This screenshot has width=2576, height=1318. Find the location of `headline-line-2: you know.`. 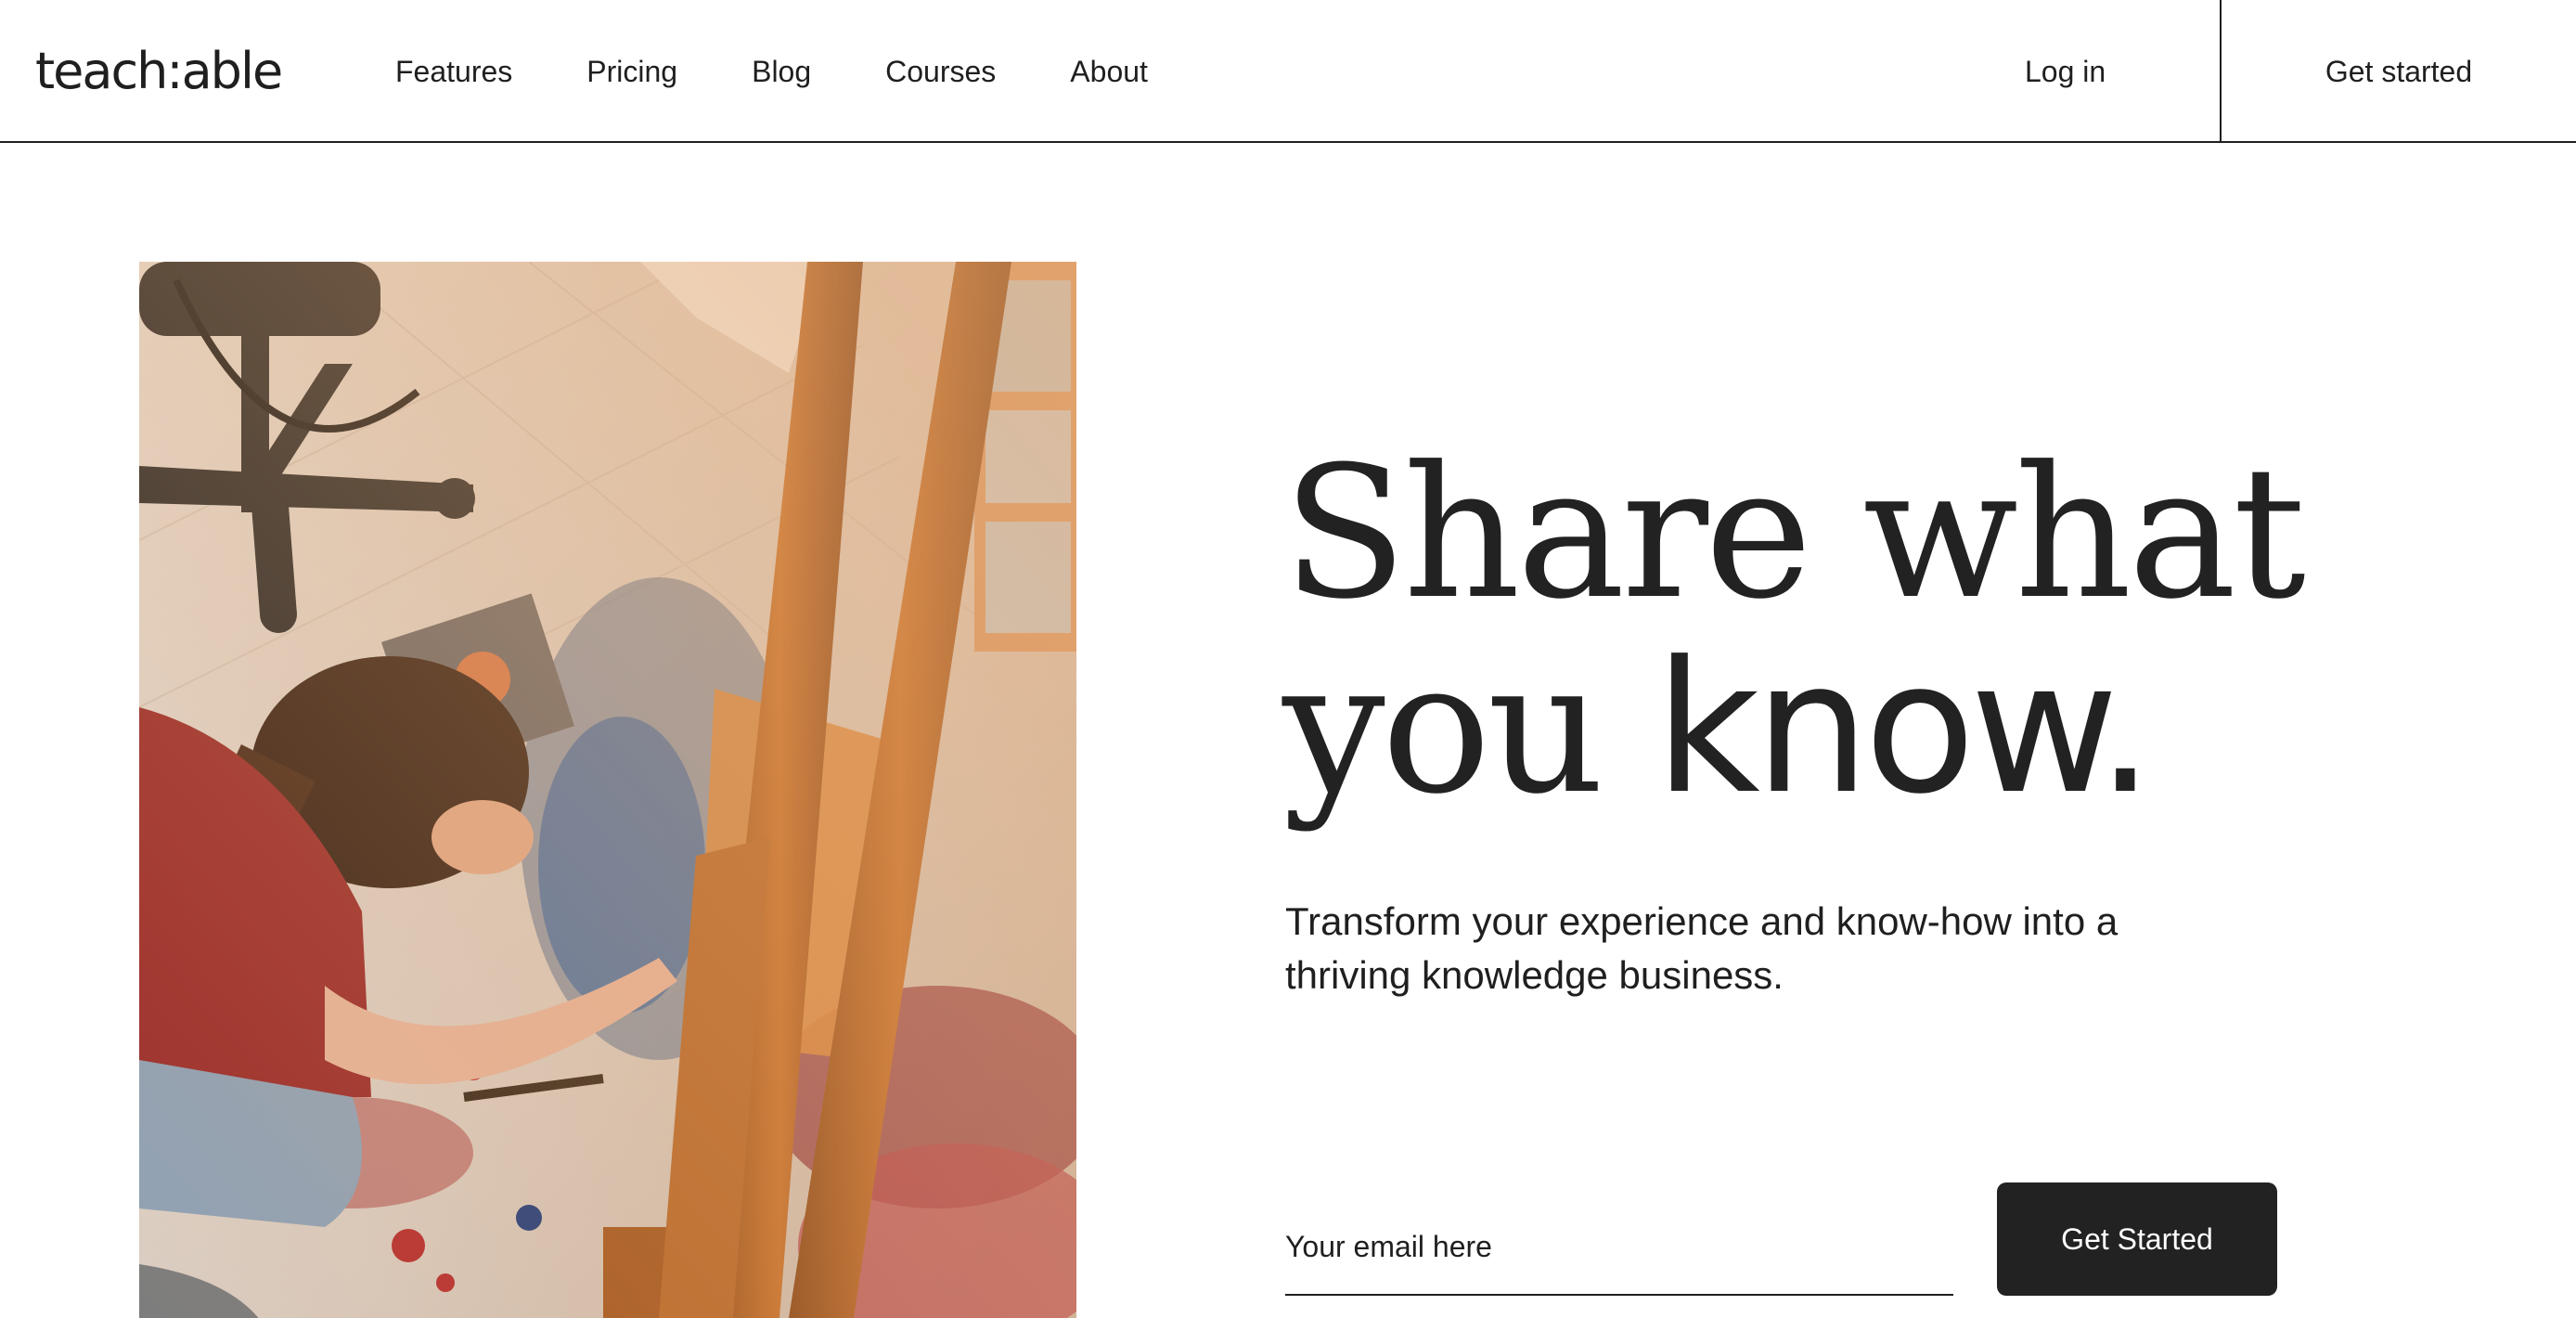

headline-line-2: you know. is located at coordinates (1885, 728).